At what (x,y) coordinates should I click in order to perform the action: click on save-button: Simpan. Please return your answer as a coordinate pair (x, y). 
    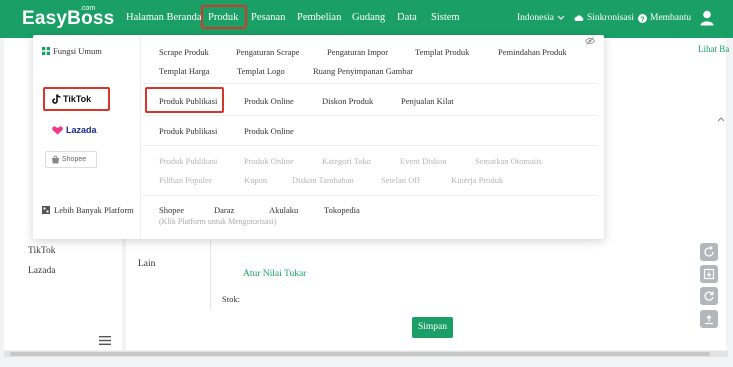
    Looking at the image, I should click on (432, 327).